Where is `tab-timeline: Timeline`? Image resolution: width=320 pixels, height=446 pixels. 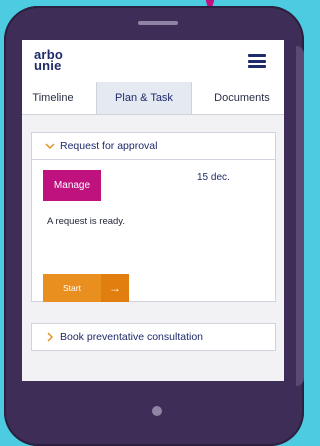 tab-timeline: Timeline is located at coordinates (53, 98).